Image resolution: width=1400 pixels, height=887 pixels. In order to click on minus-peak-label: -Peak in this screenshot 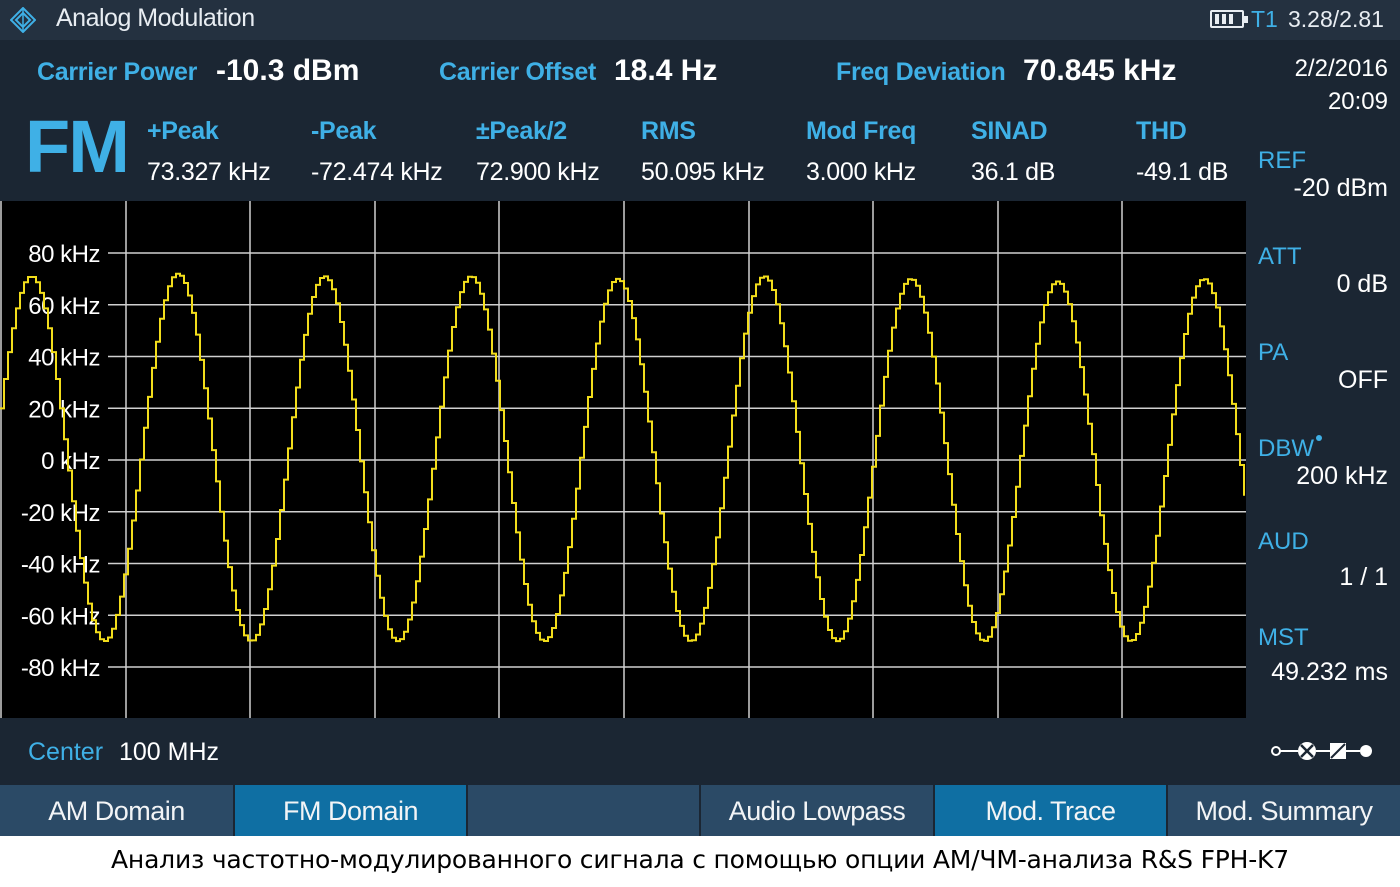, I will do `click(344, 131)`.